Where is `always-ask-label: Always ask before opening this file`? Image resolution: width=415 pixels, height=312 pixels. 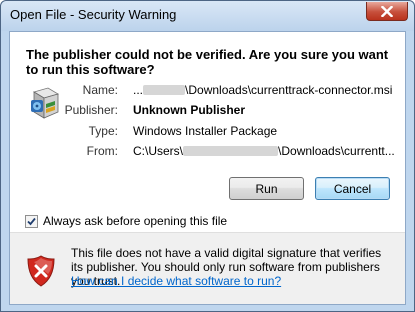 always-ask-label: Always ask before opening this file is located at coordinates (135, 221).